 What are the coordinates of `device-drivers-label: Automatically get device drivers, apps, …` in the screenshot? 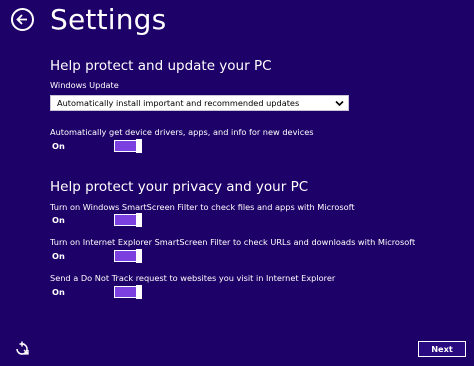 It's located at (182, 132).